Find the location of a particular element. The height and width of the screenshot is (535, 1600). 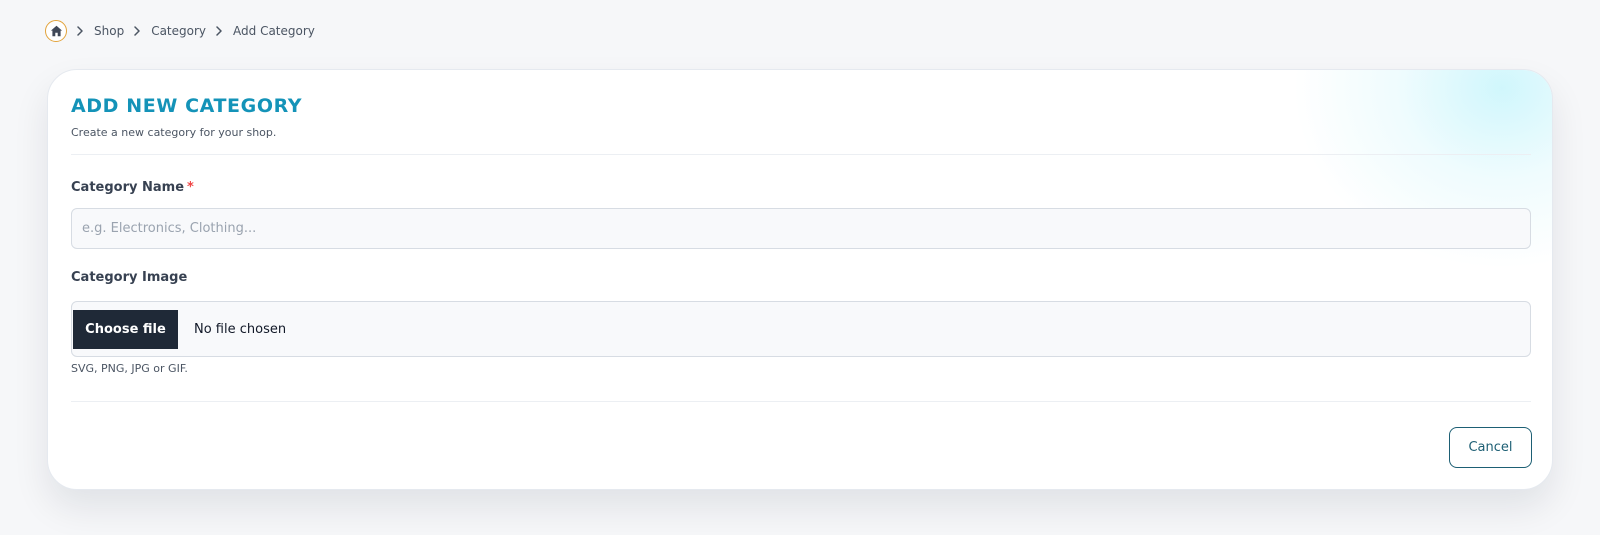

file-type-hint: SVG, PNG, JPG or GIF. is located at coordinates (129, 368).